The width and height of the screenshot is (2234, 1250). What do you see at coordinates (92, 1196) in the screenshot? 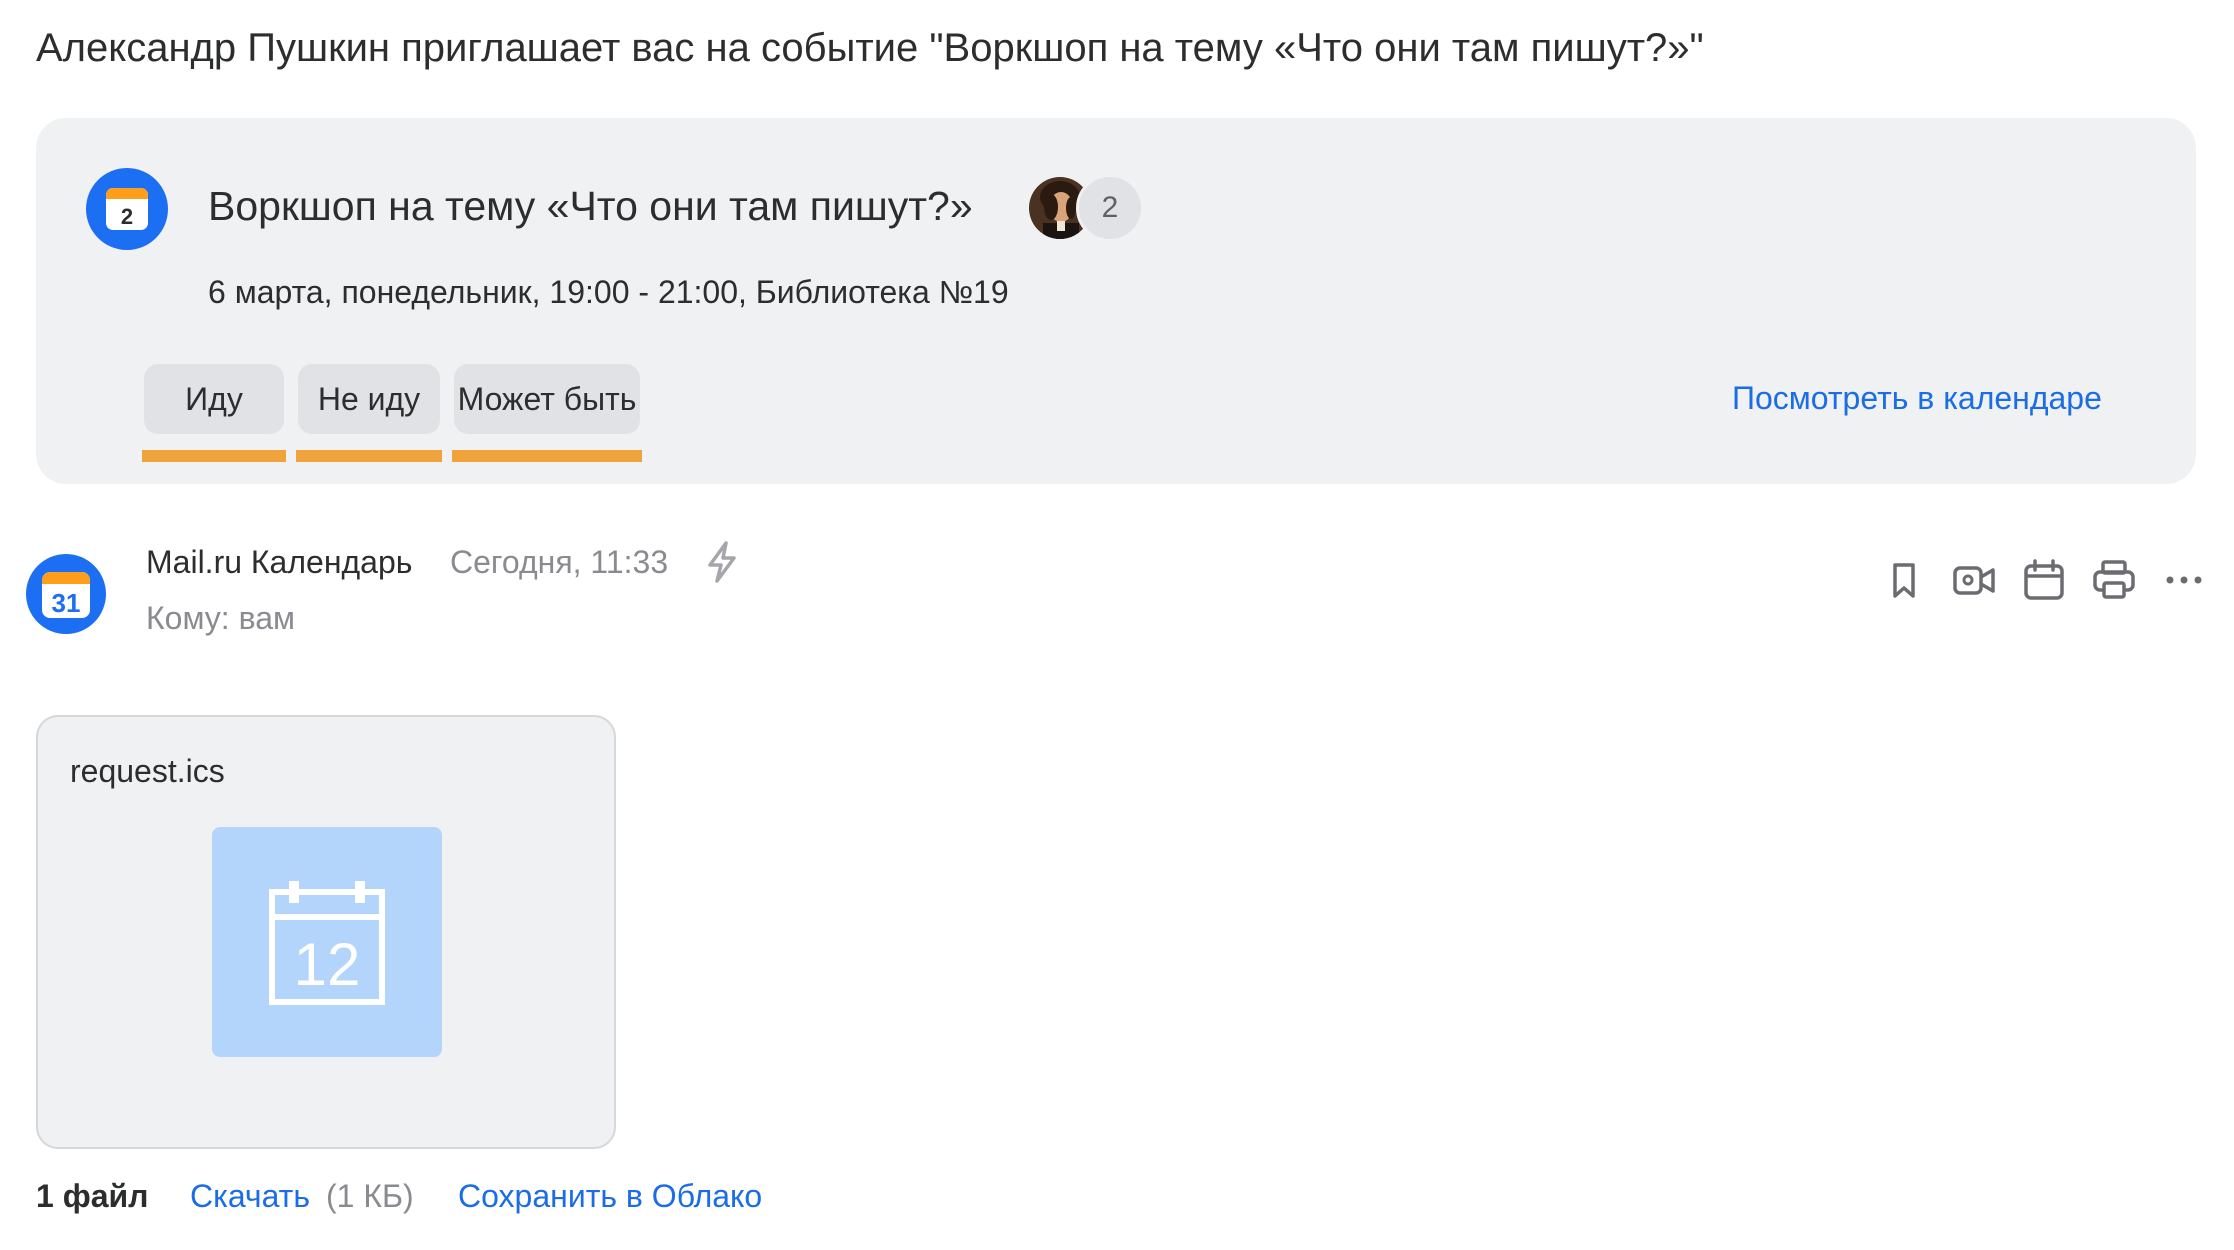
I see `files-count: 1 файл` at bounding box center [92, 1196].